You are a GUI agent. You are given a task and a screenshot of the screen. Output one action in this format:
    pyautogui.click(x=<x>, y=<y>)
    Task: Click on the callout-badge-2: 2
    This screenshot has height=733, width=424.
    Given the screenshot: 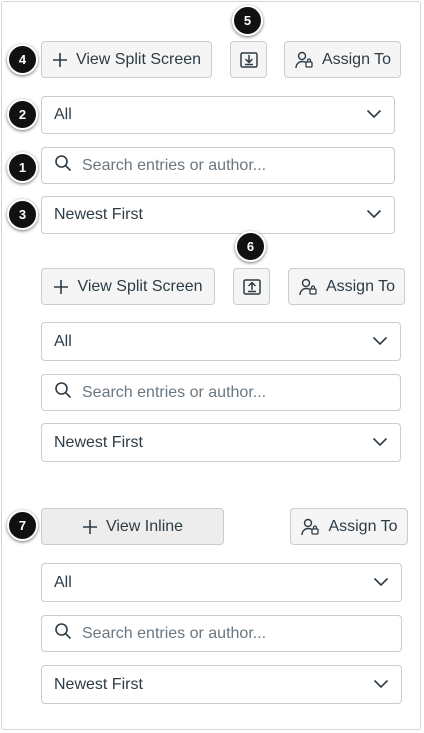 What is the action you would take?
    pyautogui.click(x=22, y=114)
    